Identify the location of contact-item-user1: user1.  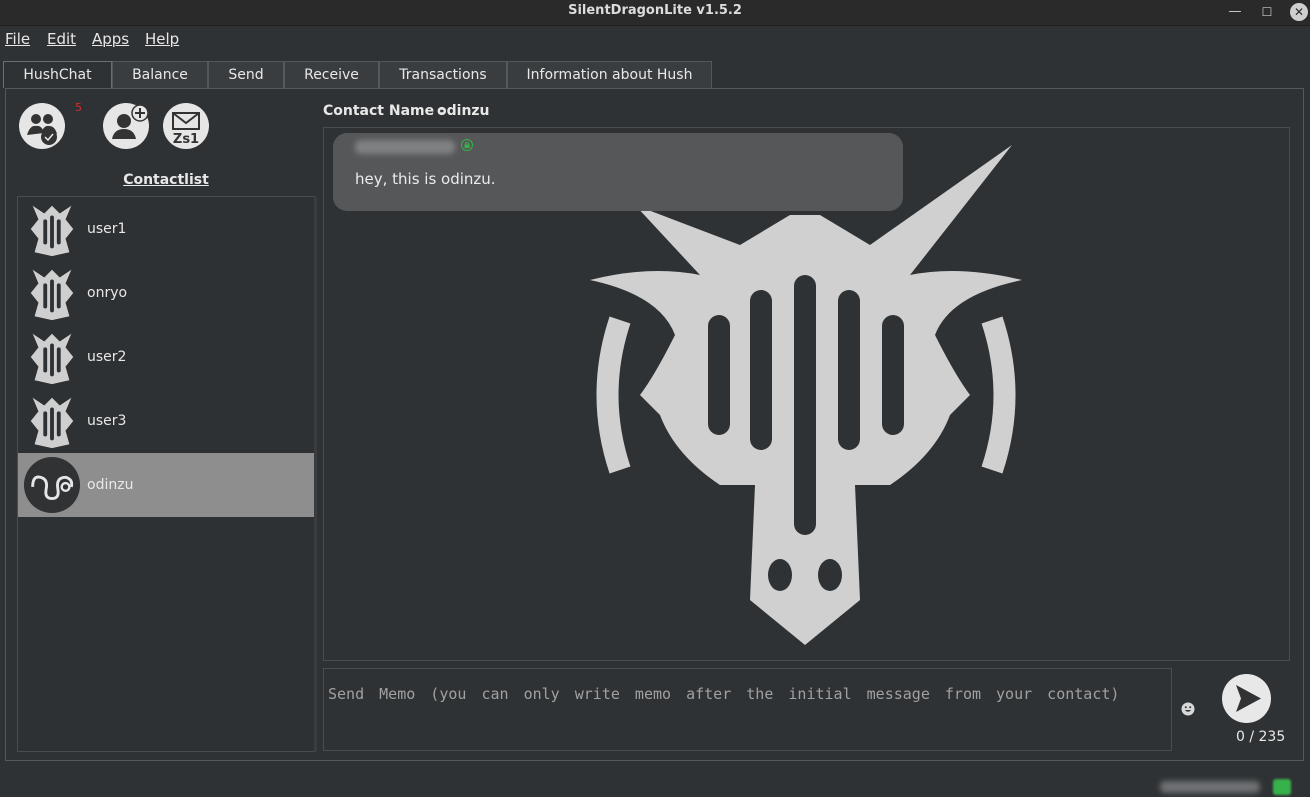
(166, 229).